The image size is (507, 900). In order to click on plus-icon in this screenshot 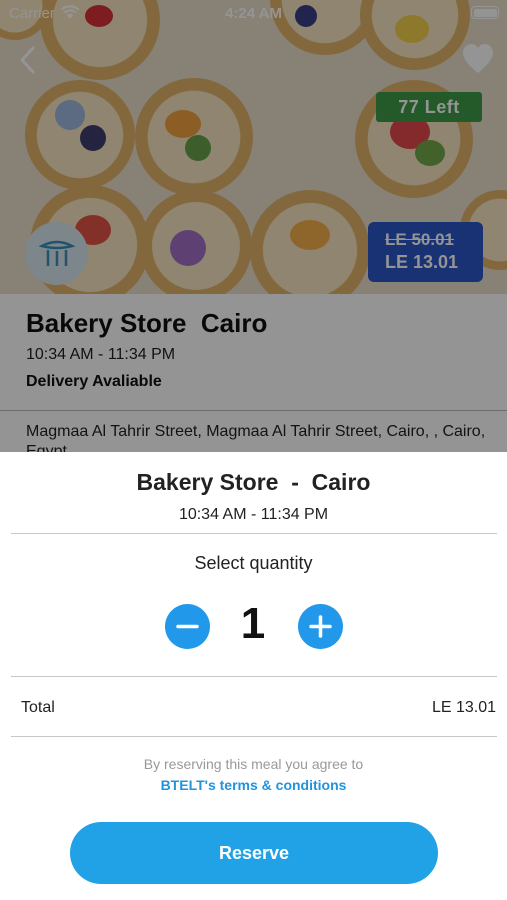, I will do `click(320, 626)`.